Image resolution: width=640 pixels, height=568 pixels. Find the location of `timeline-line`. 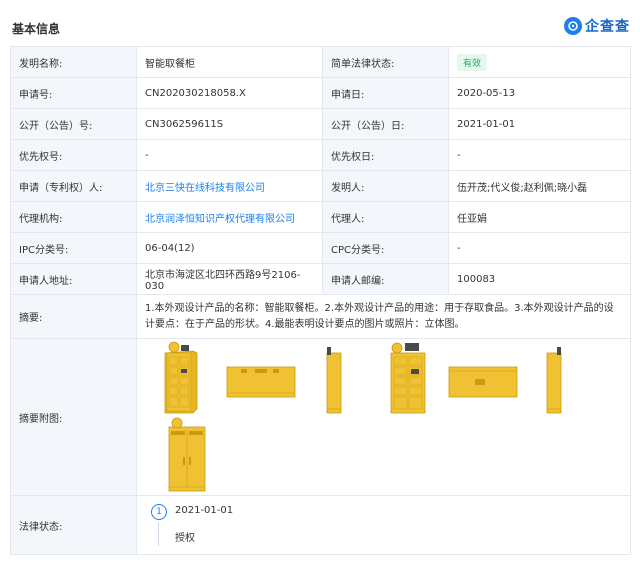

timeline-line is located at coordinates (158, 534).